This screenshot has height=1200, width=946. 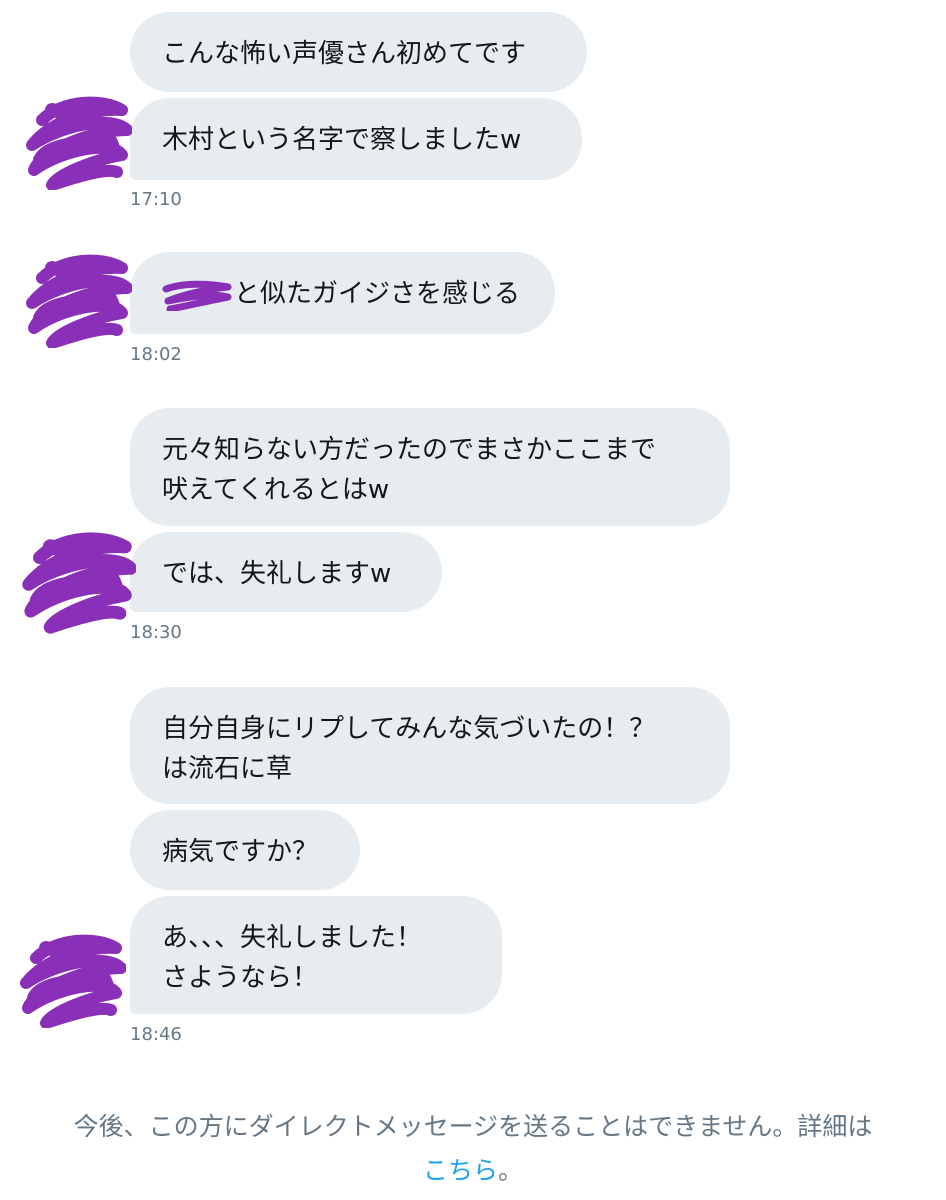 What do you see at coordinates (240, 852) in the screenshot?
I see `message-text: 病気ですか？` at bounding box center [240, 852].